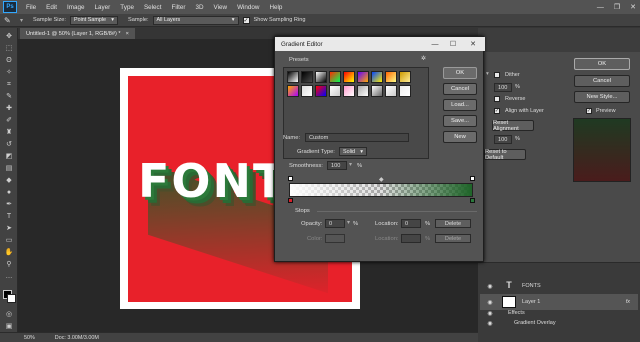  I want to click on path-select-tool-icon: ➤, so click(9, 228).